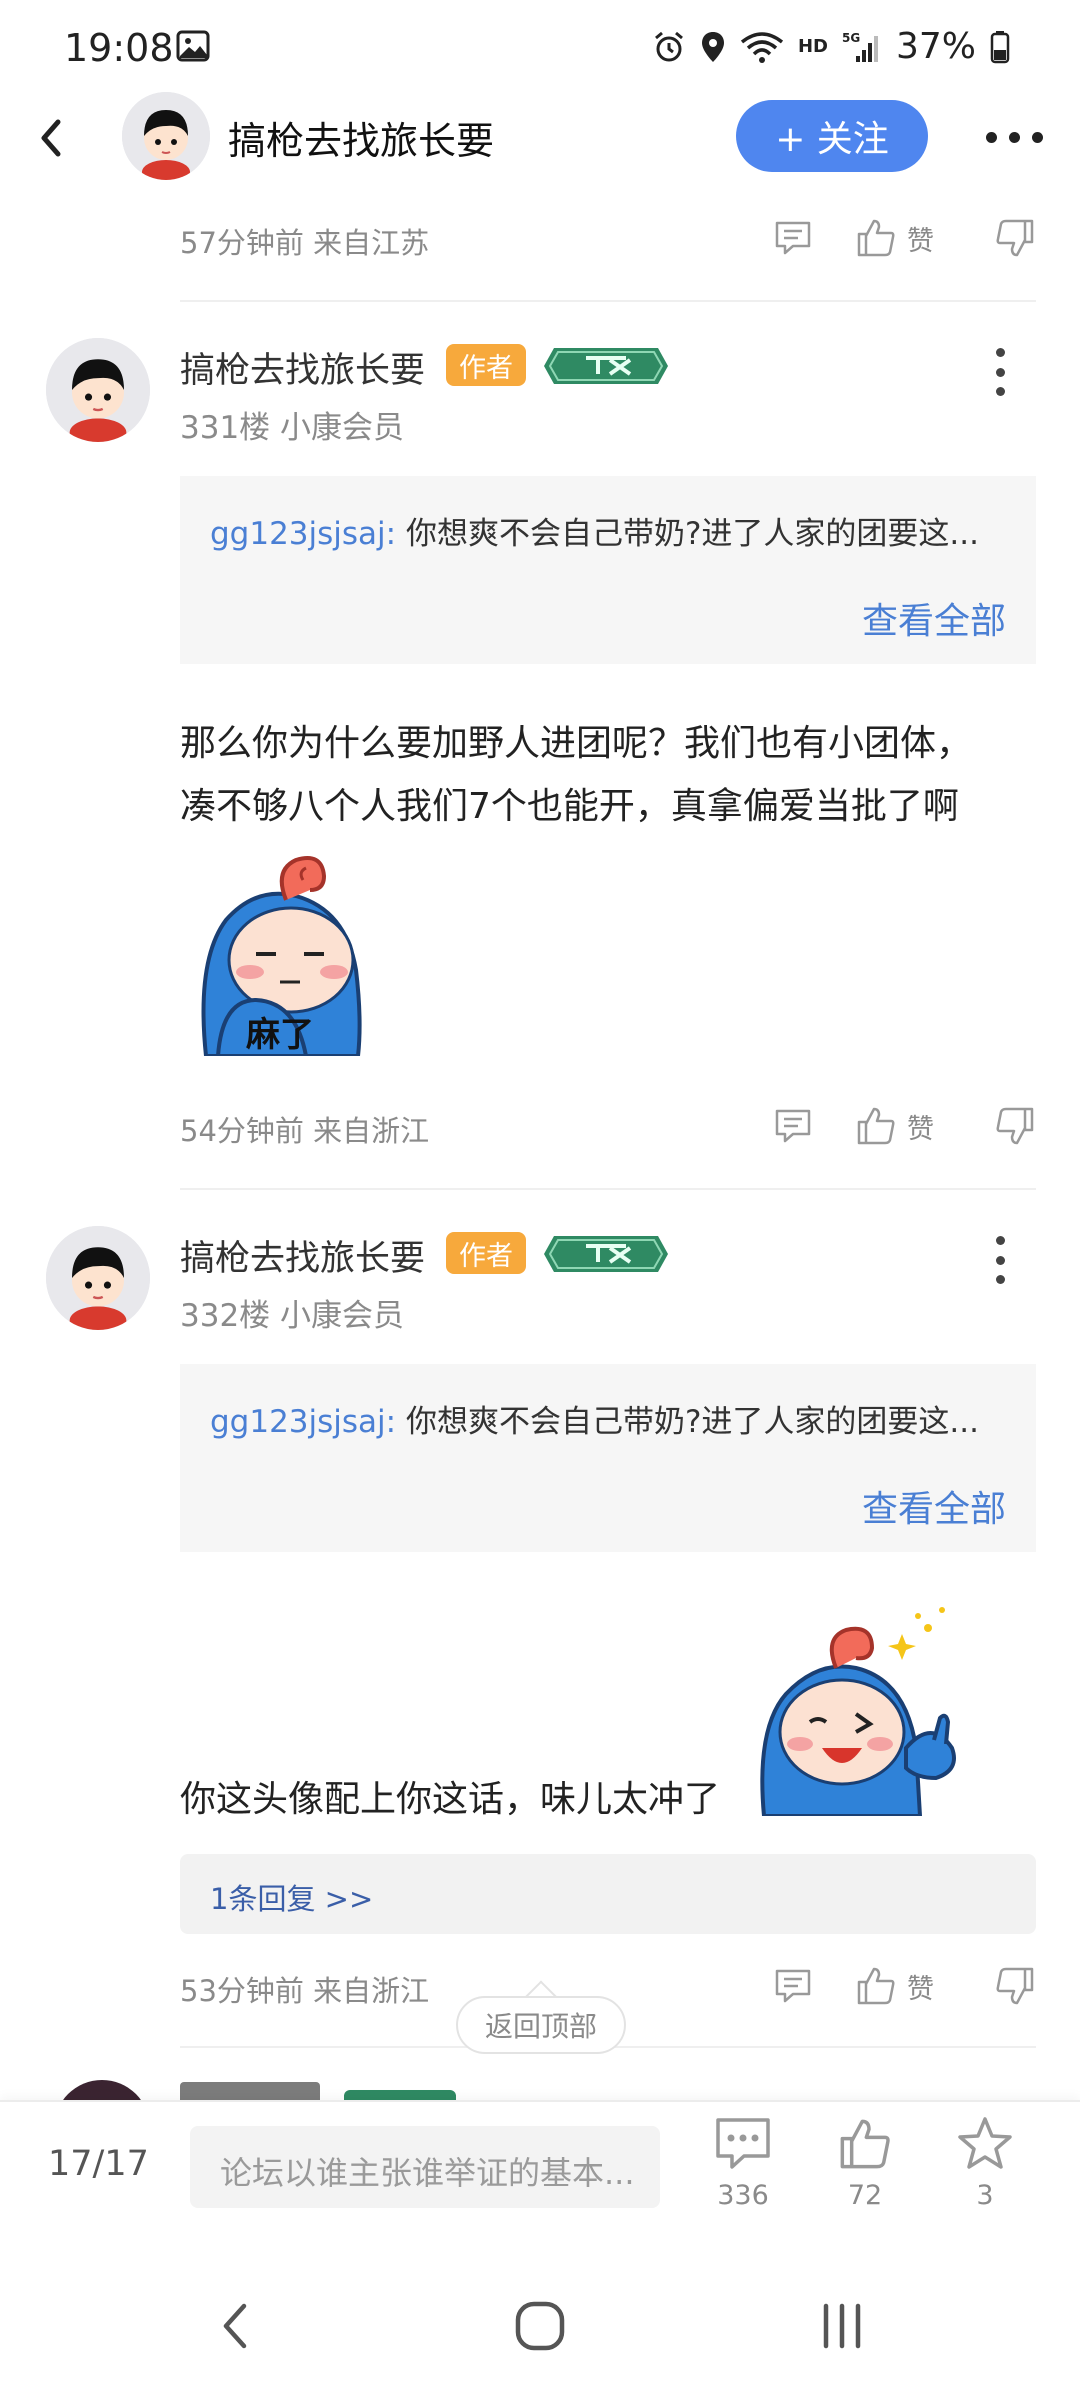  I want to click on status-icons: HD 5G 37%, so click(831, 46).